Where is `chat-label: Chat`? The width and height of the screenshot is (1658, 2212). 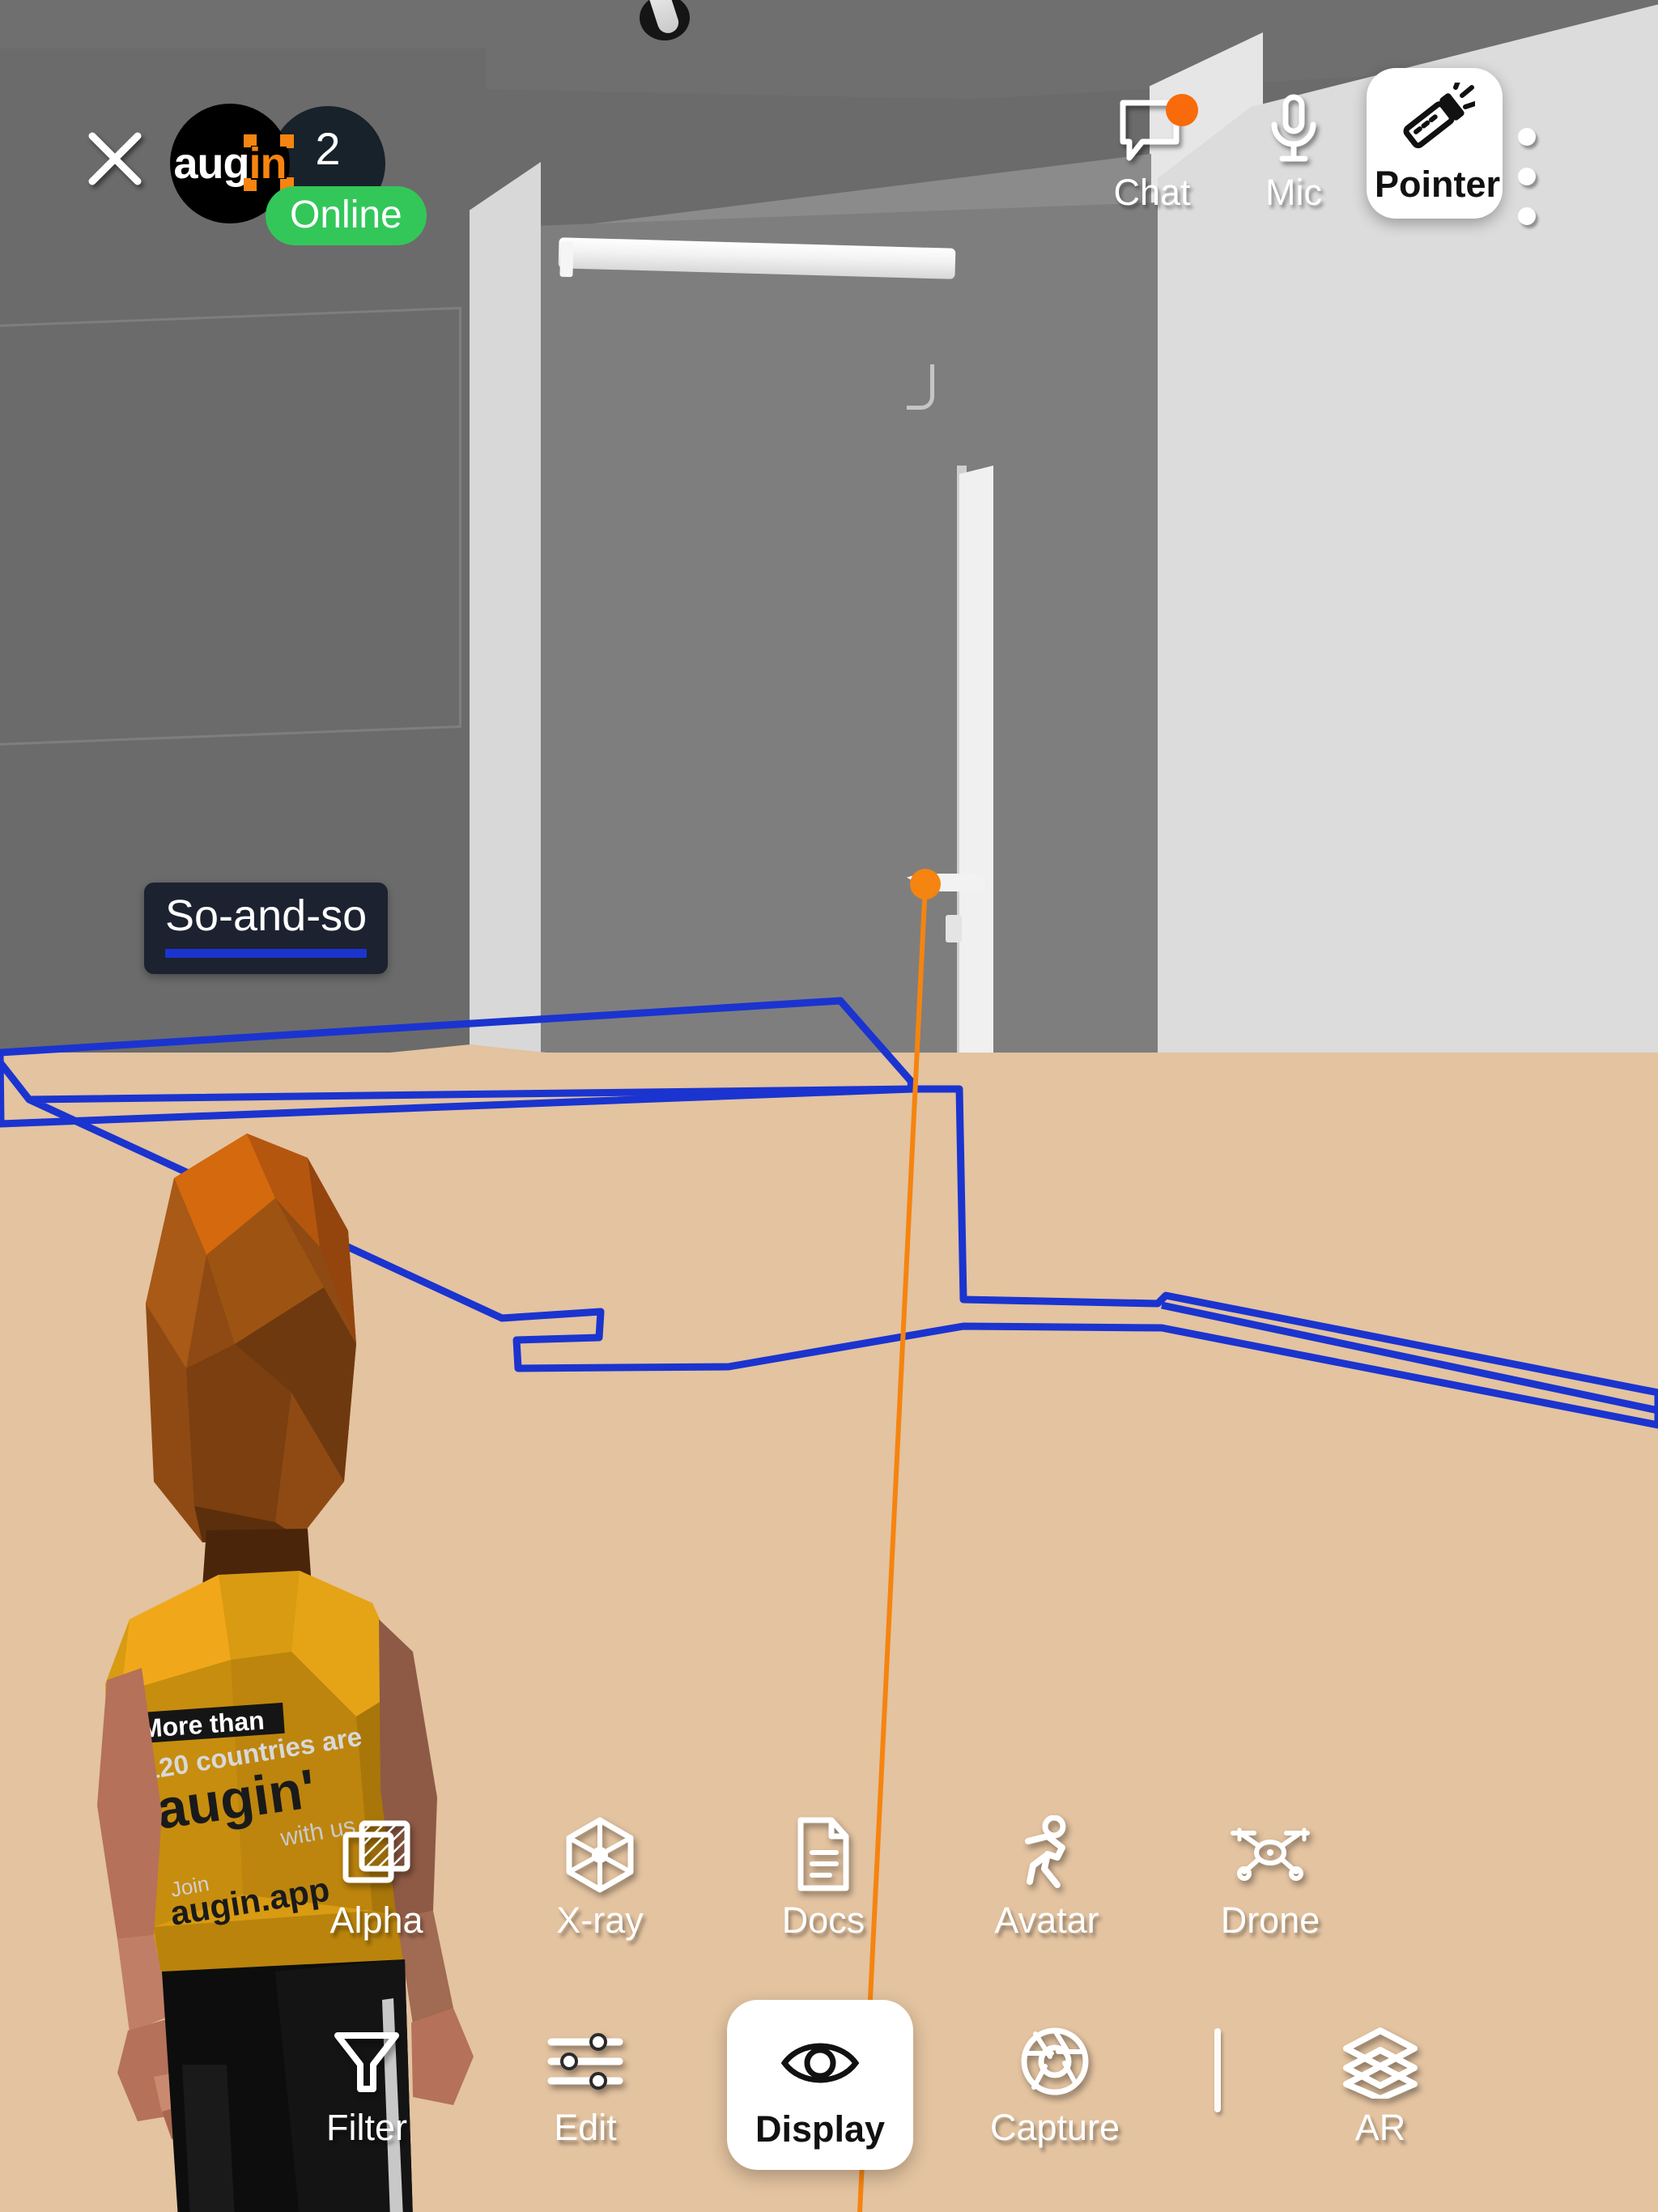
chat-label: Chat is located at coordinates (1152, 193).